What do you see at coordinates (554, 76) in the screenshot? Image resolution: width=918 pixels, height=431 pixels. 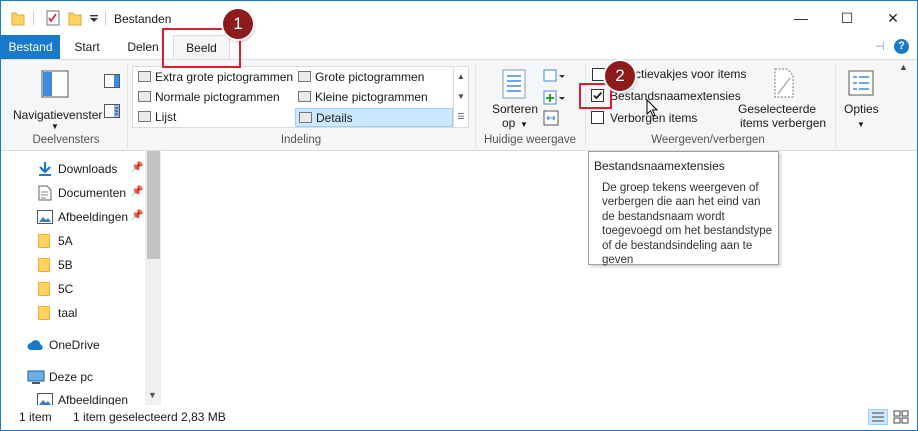 I see `group-by-icon` at bounding box center [554, 76].